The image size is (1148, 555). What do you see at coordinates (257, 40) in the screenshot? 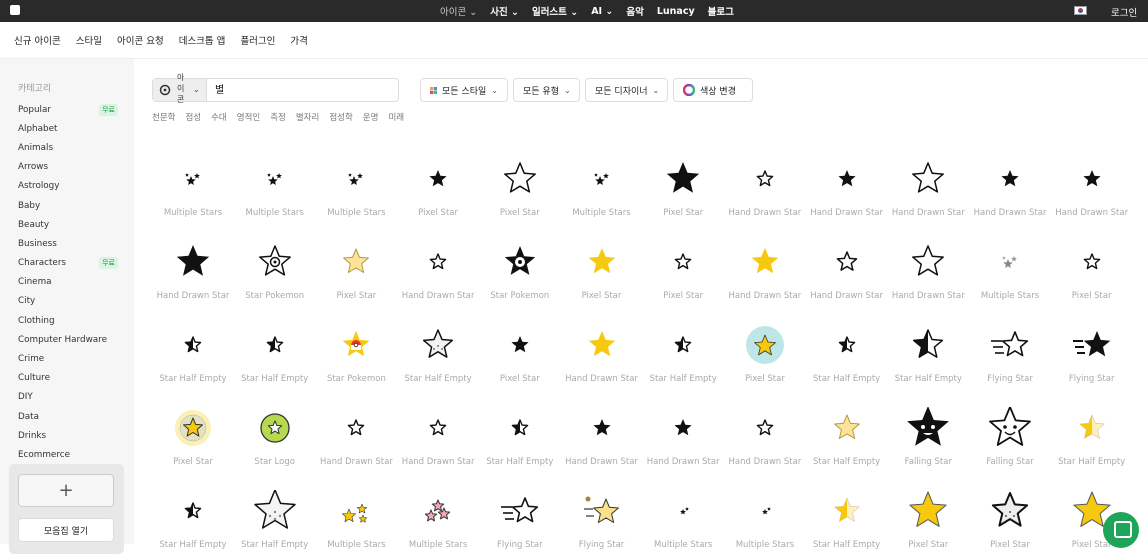
I see `sub-nav-item: 플러그인` at bounding box center [257, 40].